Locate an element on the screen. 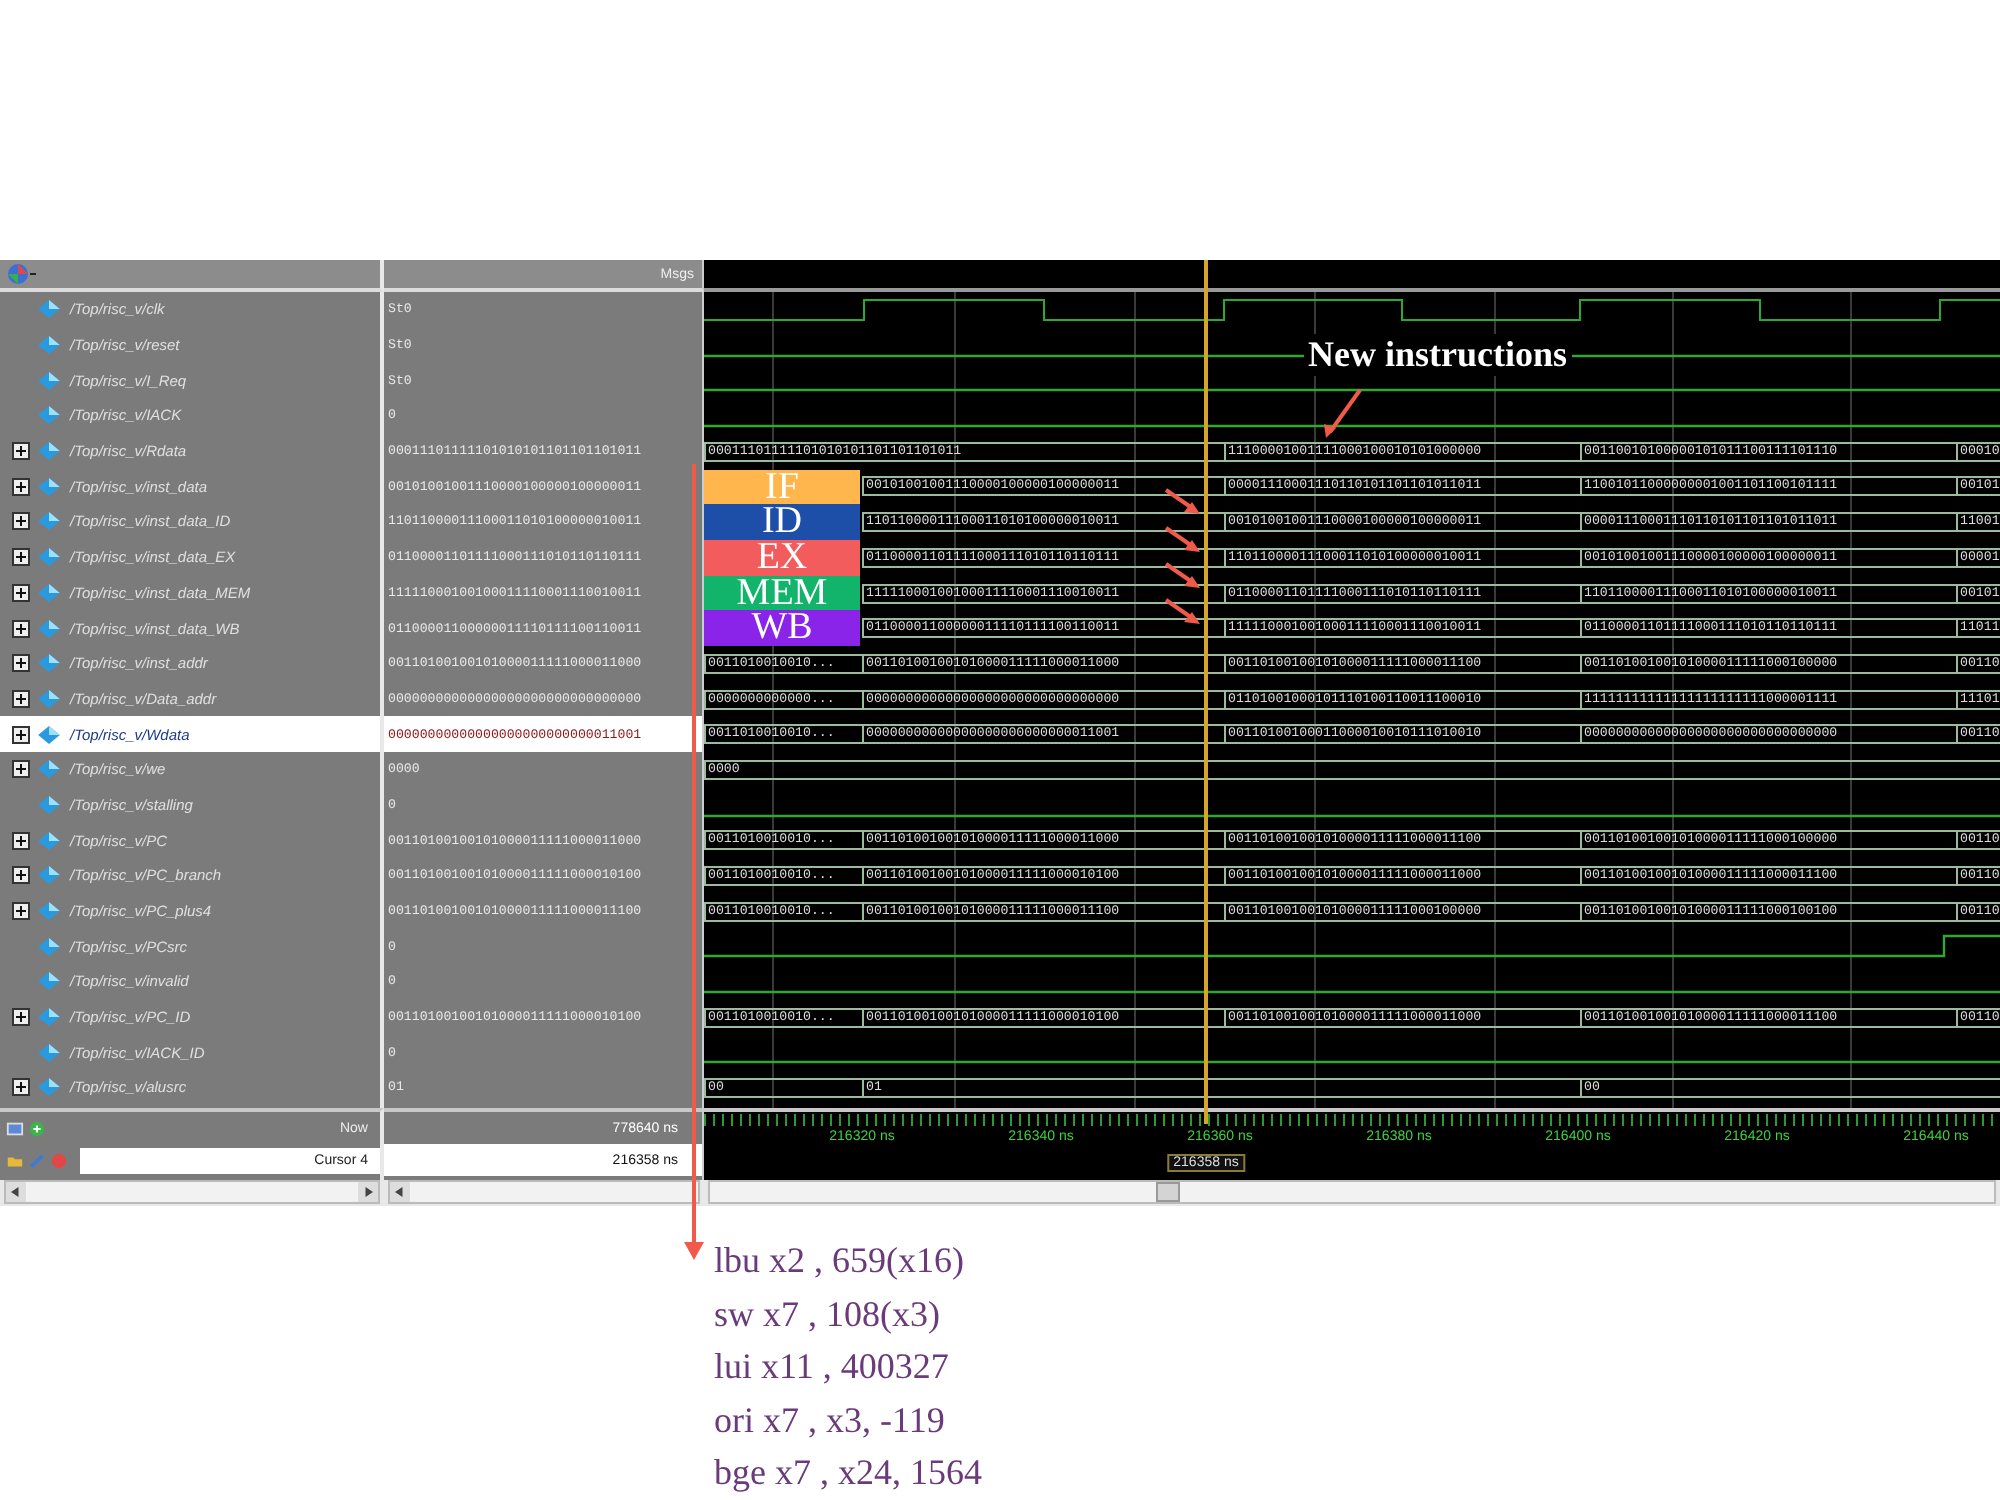  instruction-text: bge x7 , x24, 1564 is located at coordinates (848, 1473).